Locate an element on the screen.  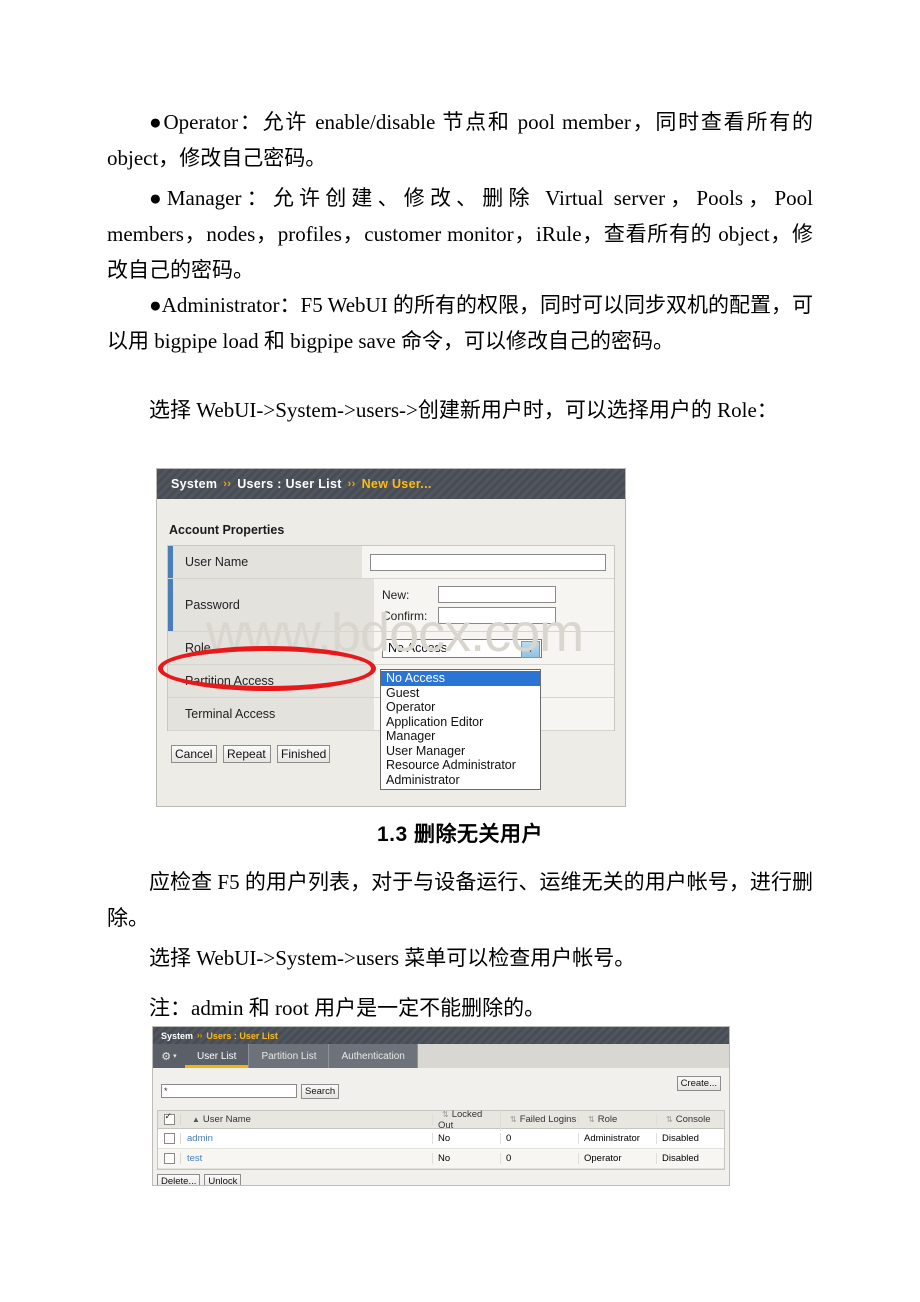
column-failed-logins-label: Failed Logins is located at coordinates (548, 1119).